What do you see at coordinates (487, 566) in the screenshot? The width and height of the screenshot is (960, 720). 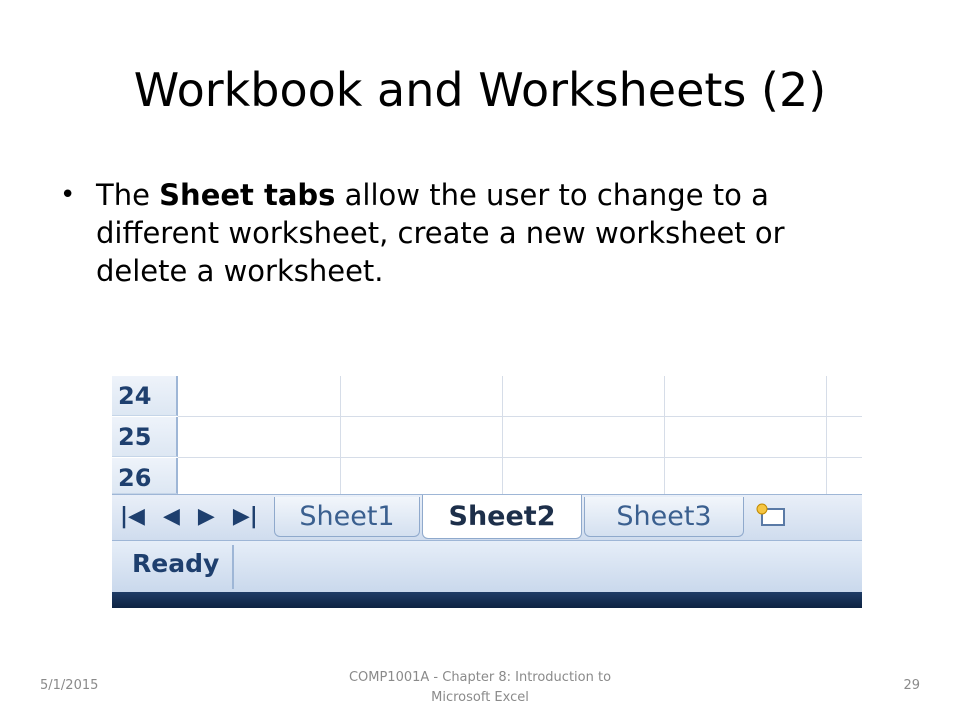 I see `status-bar: Ready` at bounding box center [487, 566].